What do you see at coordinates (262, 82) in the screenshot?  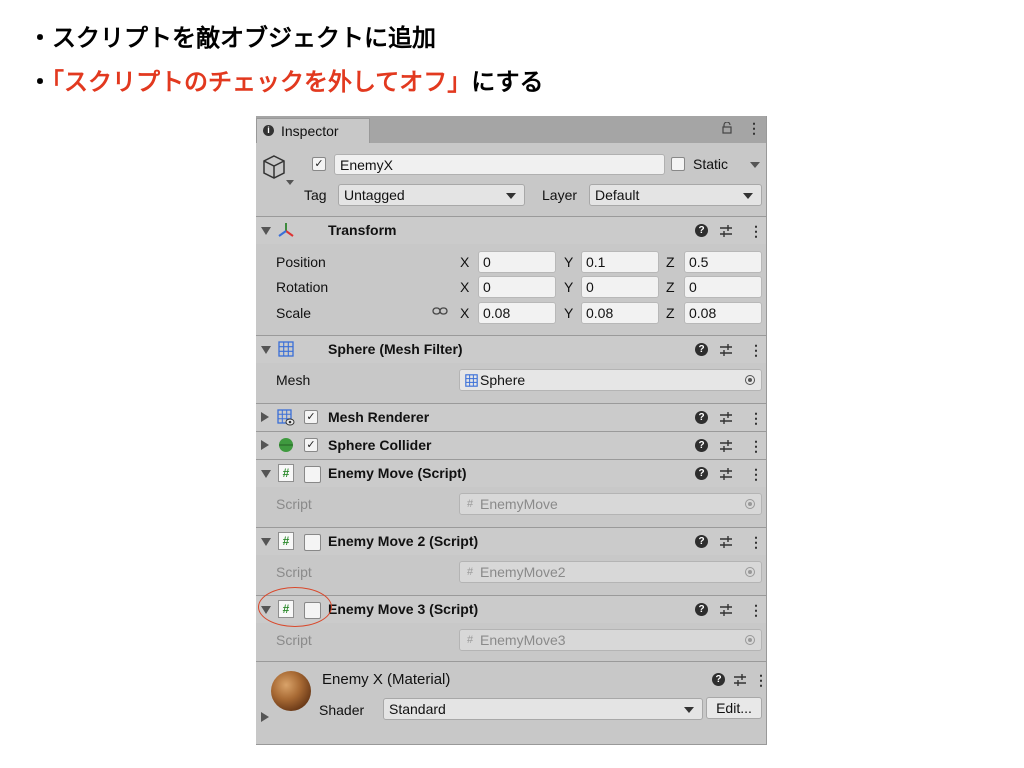 I see `highlighted-instruction: 「スクリプトのチェックを外してオフ」` at bounding box center [262, 82].